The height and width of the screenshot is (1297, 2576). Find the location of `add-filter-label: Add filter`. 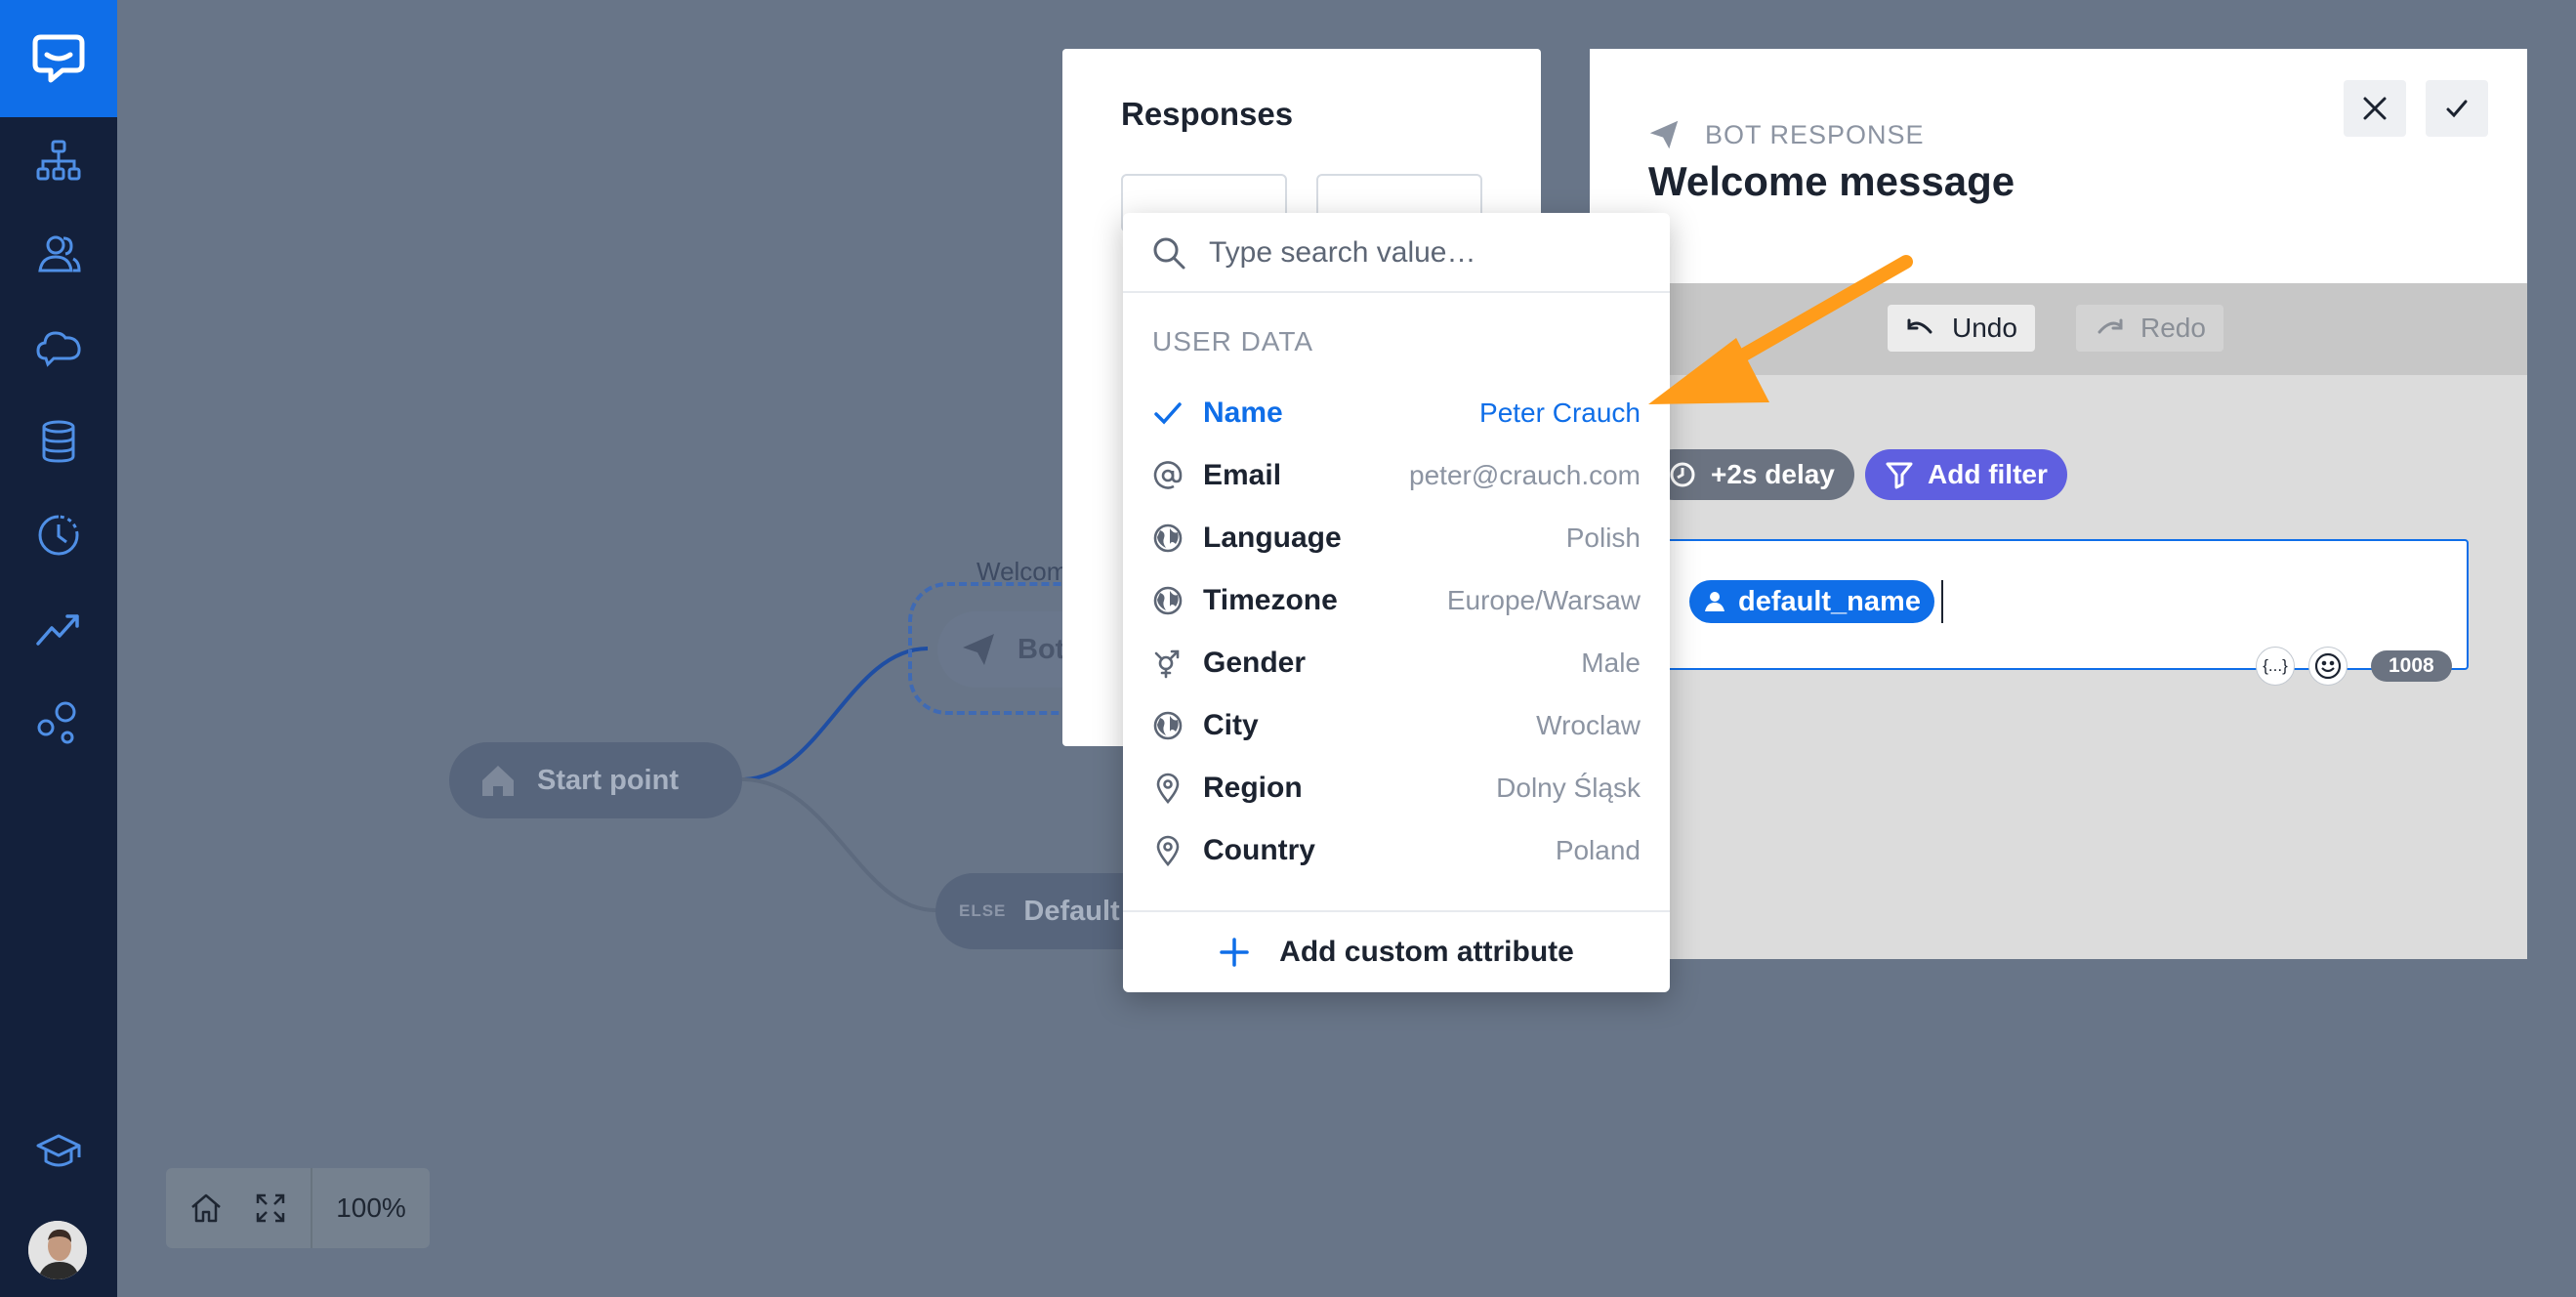

add-filter-label: Add filter is located at coordinates (1988, 474).